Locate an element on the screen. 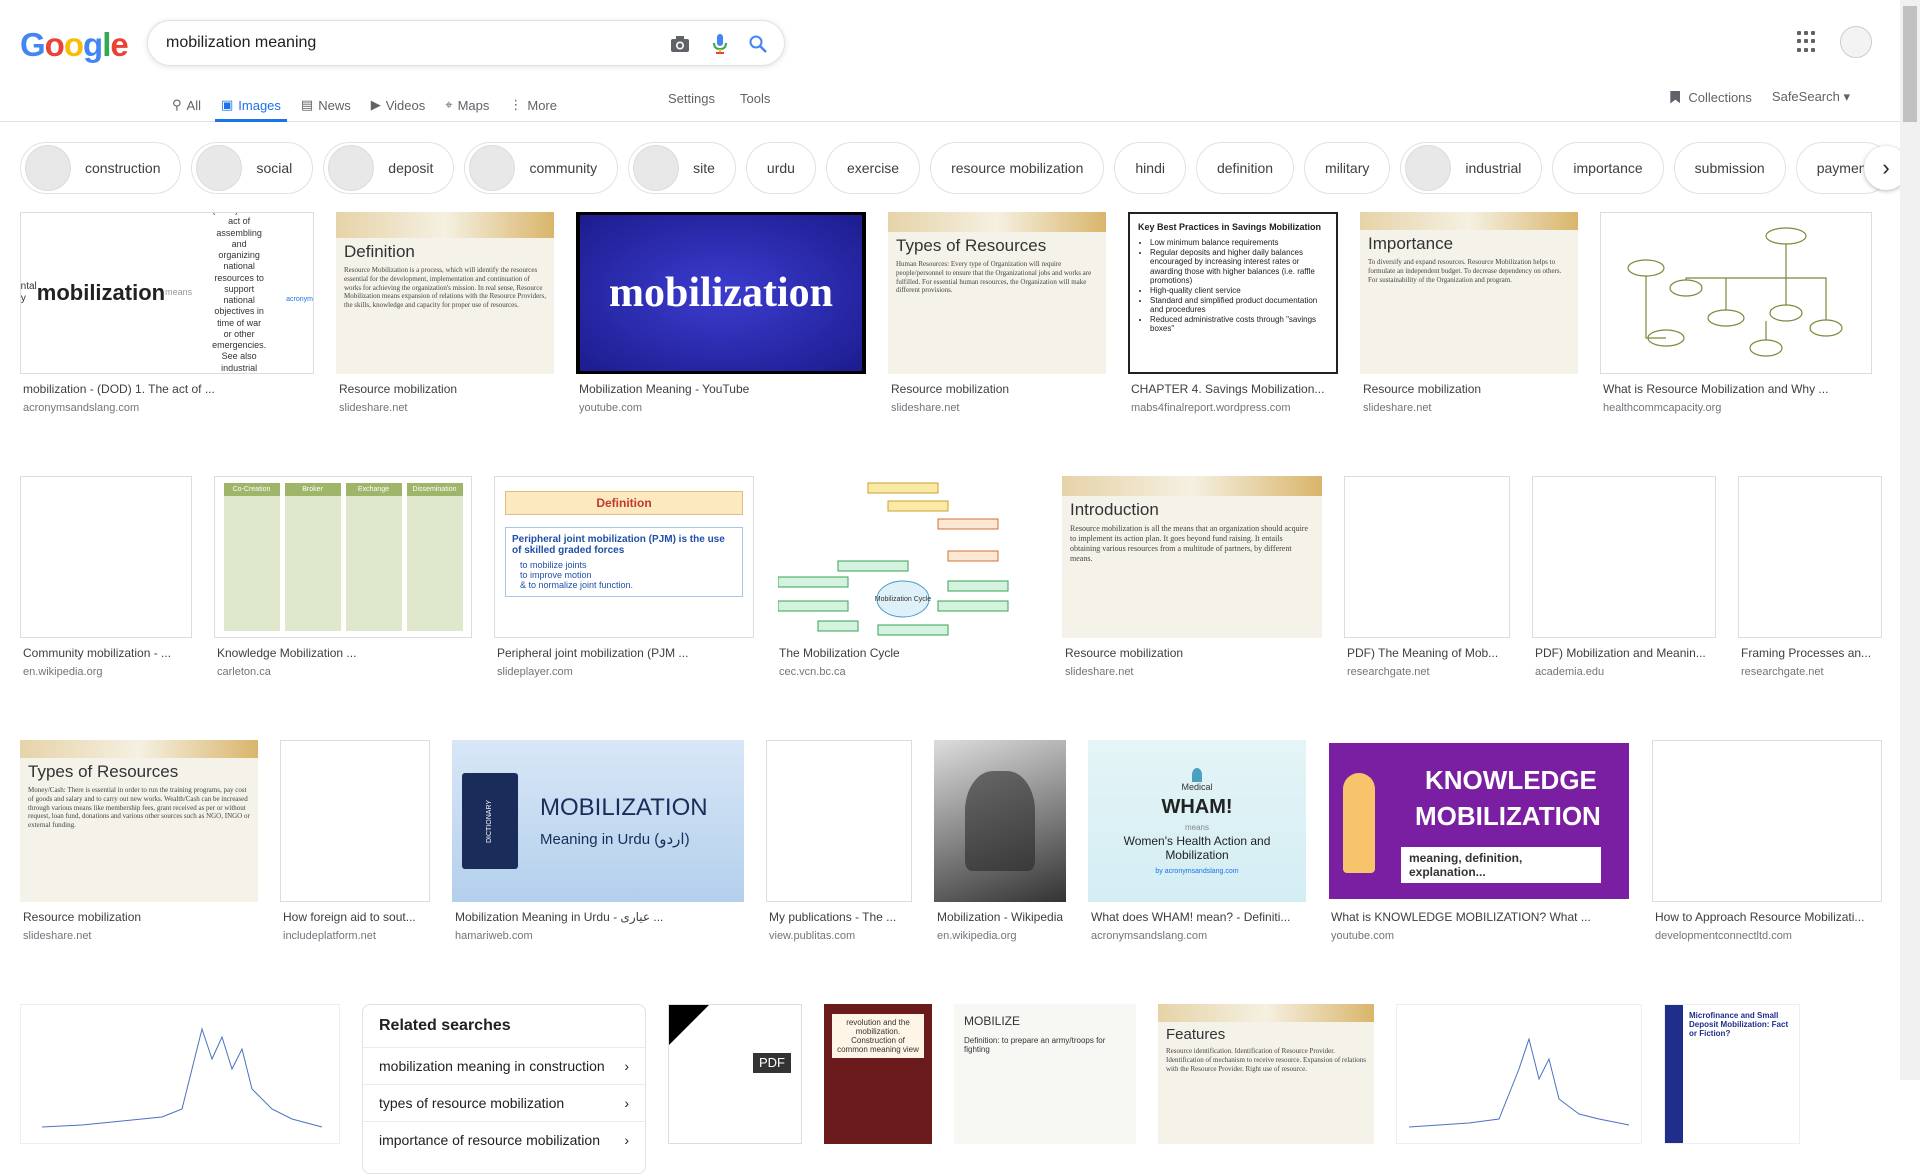  chip-community: community is located at coordinates (541, 168).